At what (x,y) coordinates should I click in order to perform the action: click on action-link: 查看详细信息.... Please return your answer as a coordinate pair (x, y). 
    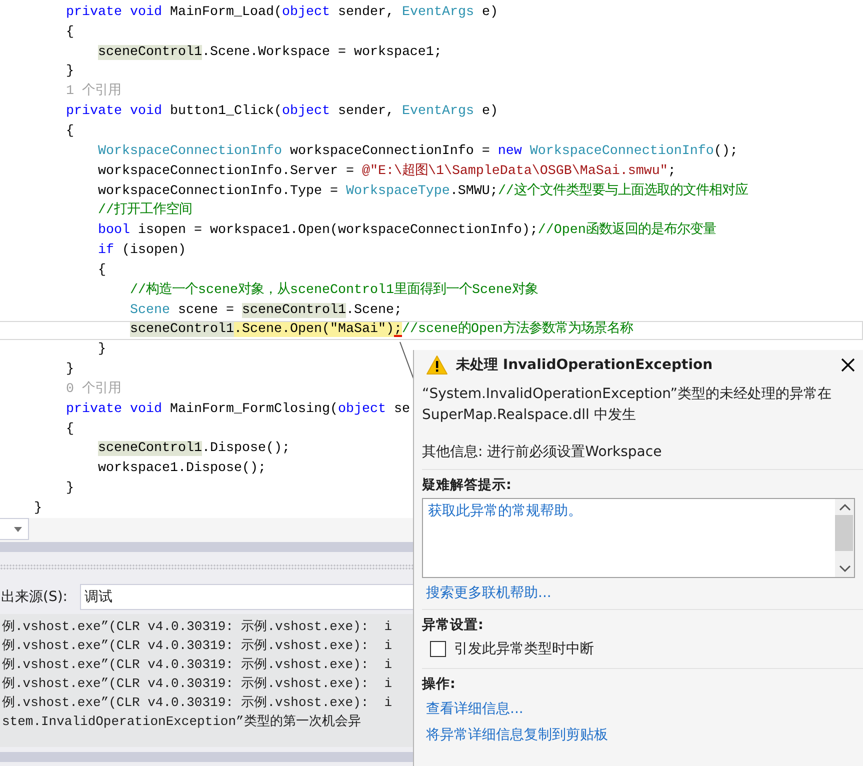
    Looking at the image, I should click on (475, 709).